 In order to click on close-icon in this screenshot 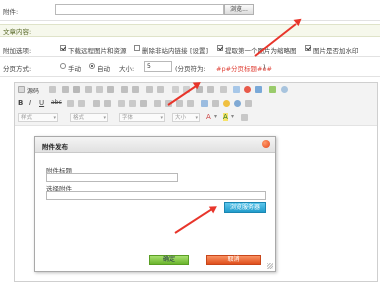, I will do `click(266, 144)`.